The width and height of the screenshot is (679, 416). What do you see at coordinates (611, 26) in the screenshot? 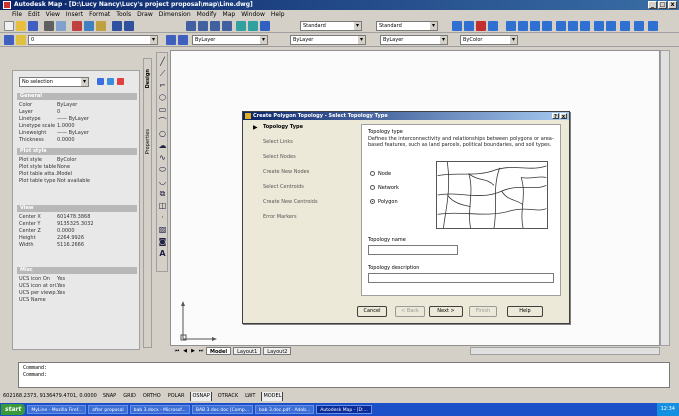
I see `map-tool-9-icon` at bounding box center [611, 26].